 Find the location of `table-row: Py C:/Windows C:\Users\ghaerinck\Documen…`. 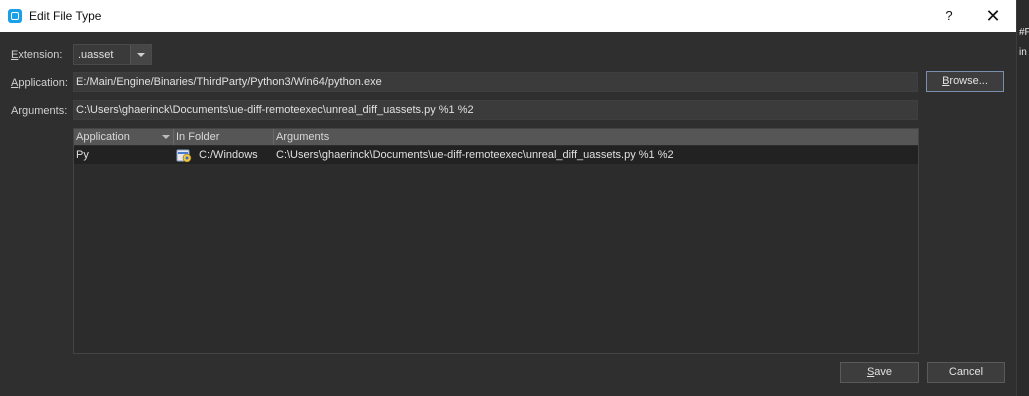

table-row: Py C:/Windows C:\Users\ghaerinck\Documen… is located at coordinates (496, 155).